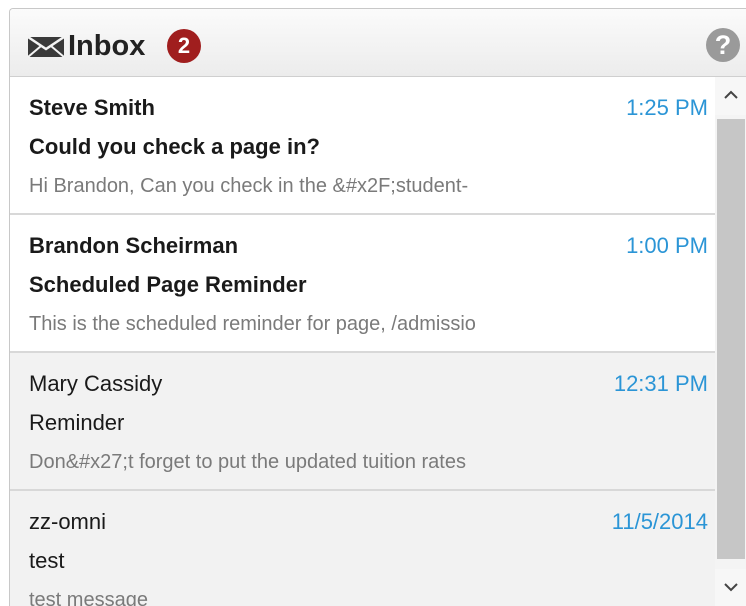 The image size is (746, 606). Describe the element at coordinates (667, 245) in the screenshot. I see `message-time: 1:00 PM` at that location.